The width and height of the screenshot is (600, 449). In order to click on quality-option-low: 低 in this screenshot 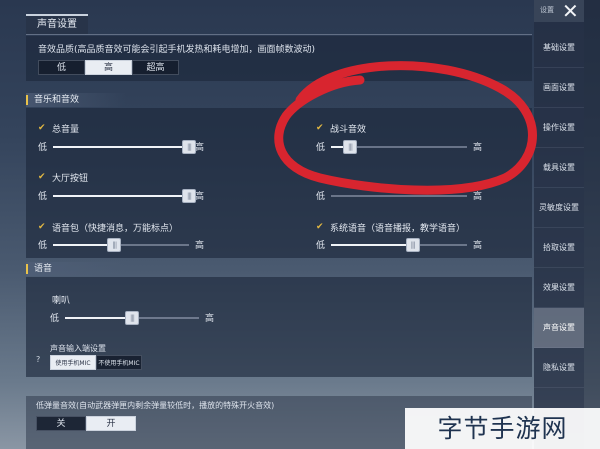, I will do `click(61, 67)`.